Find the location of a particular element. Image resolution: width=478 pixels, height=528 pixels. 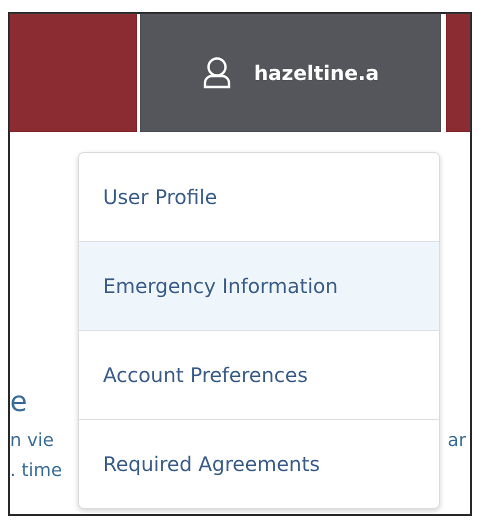

body-text: ar is located at coordinates (457, 441).